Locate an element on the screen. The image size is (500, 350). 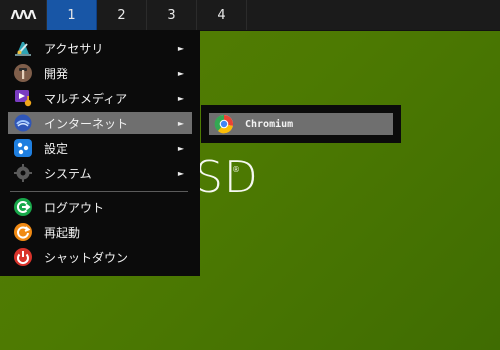
menu-item-restart: 再起動 is located at coordinates (100, 232).